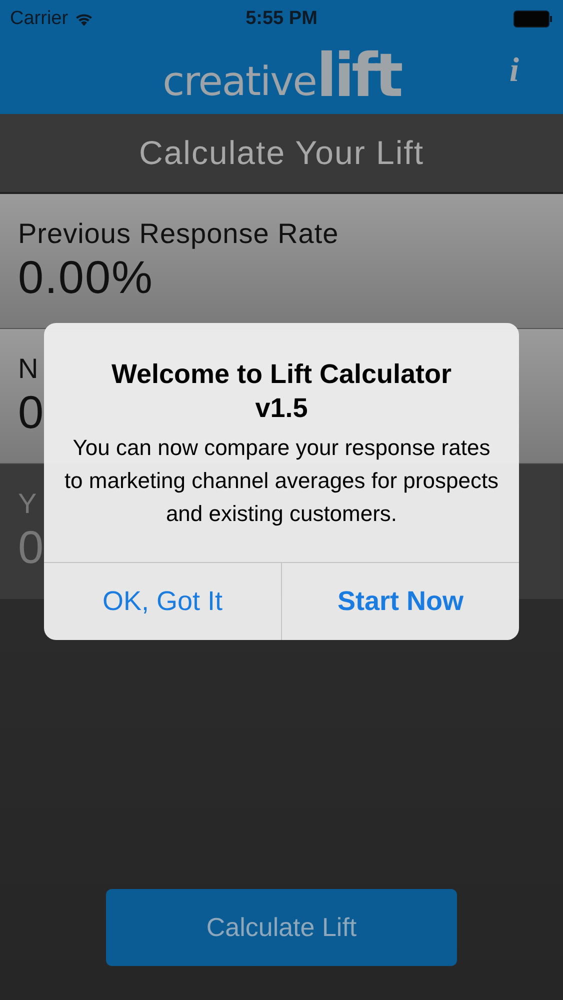 The image size is (563, 1000). Describe the element at coordinates (39, 19) in the screenshot. I see `carrier-label: Carrier` at that location.